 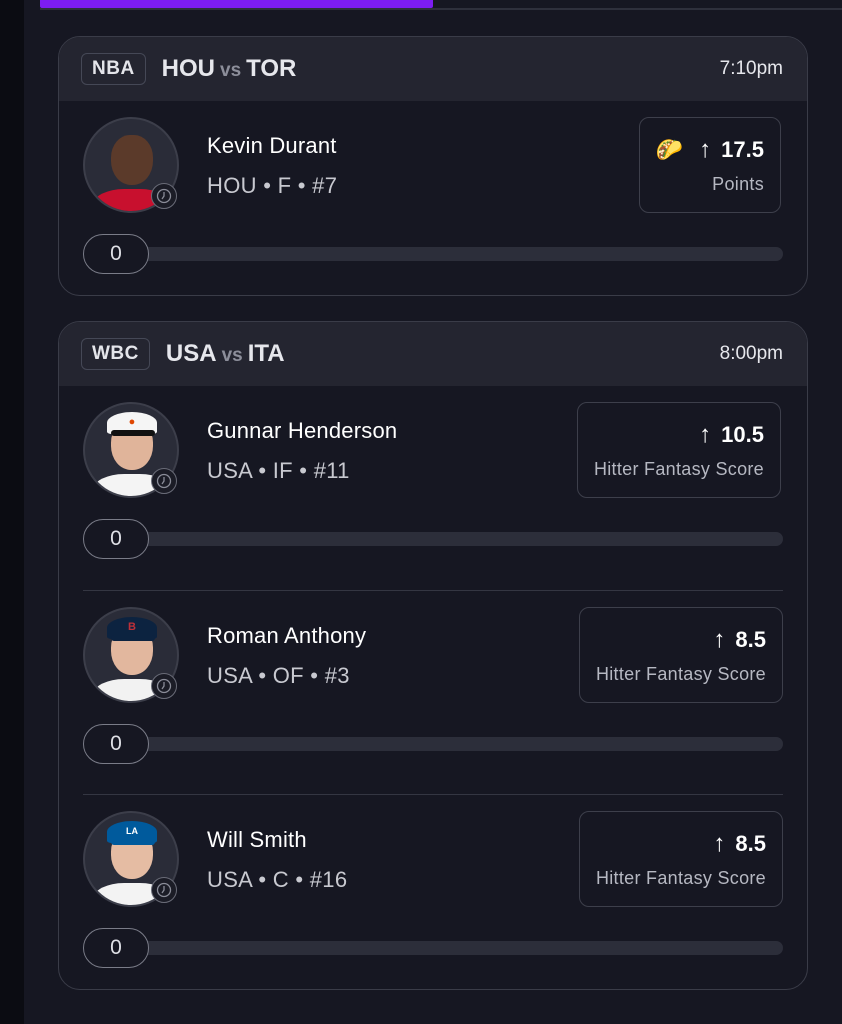 I want to click on red-sox-logo-icon: B, so click(x=132, y=627).